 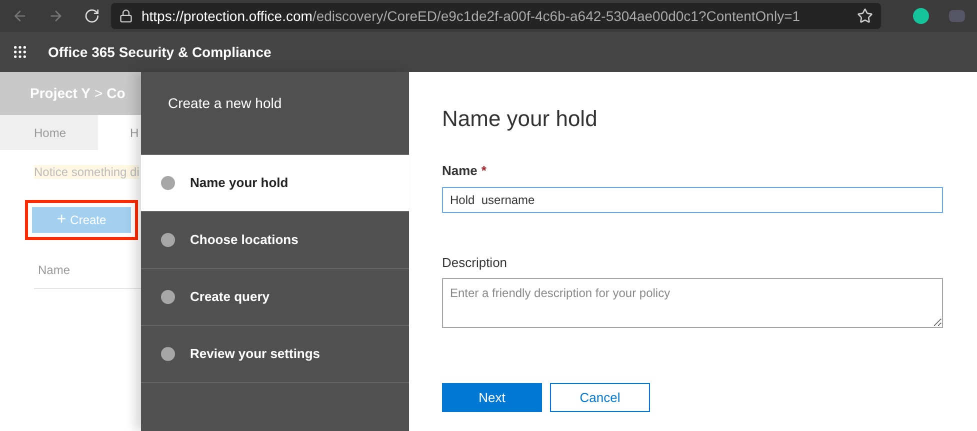 What do you see at coordinates (56, 16) in the screenshot?
I see `forward-icon` at bounding box center [56, 16].